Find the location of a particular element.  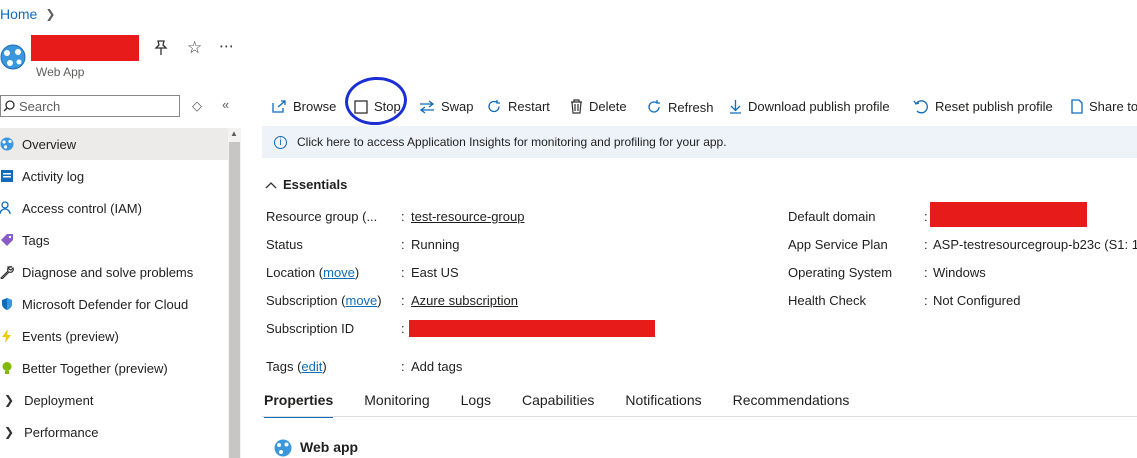

sidebar-item-label: Performance is located at coordinates (61, 432).